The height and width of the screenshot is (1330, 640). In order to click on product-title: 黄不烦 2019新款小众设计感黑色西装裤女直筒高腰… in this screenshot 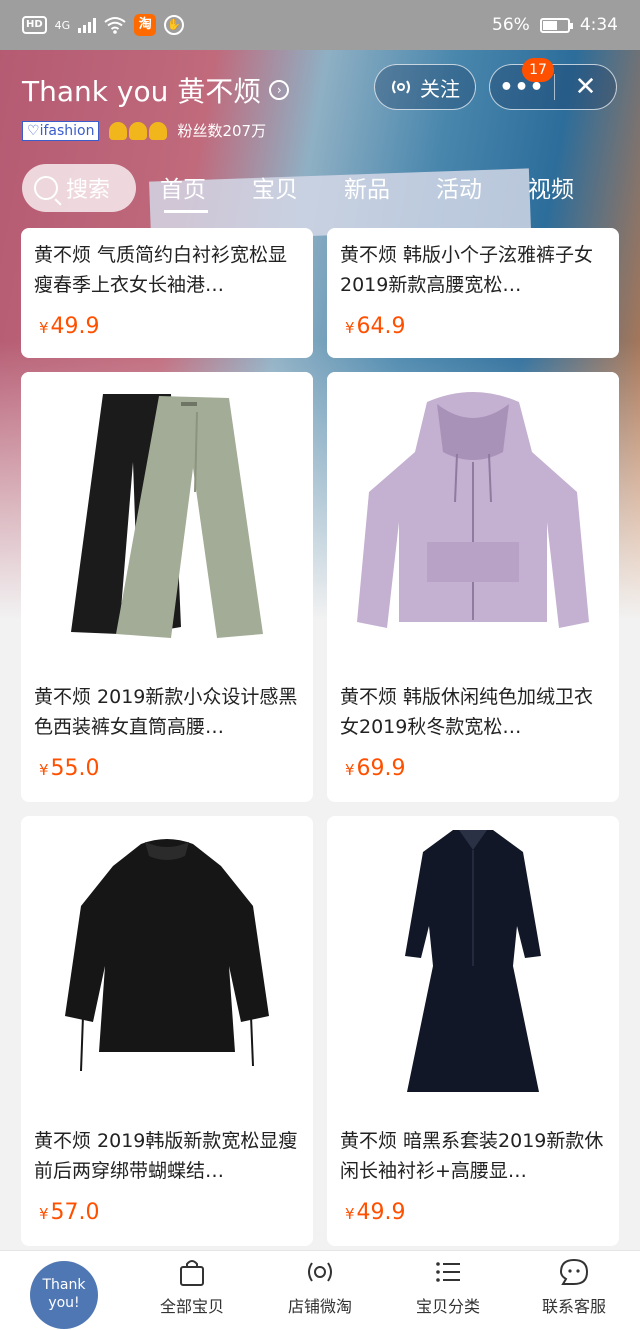, I will do `click(166, 712)`.